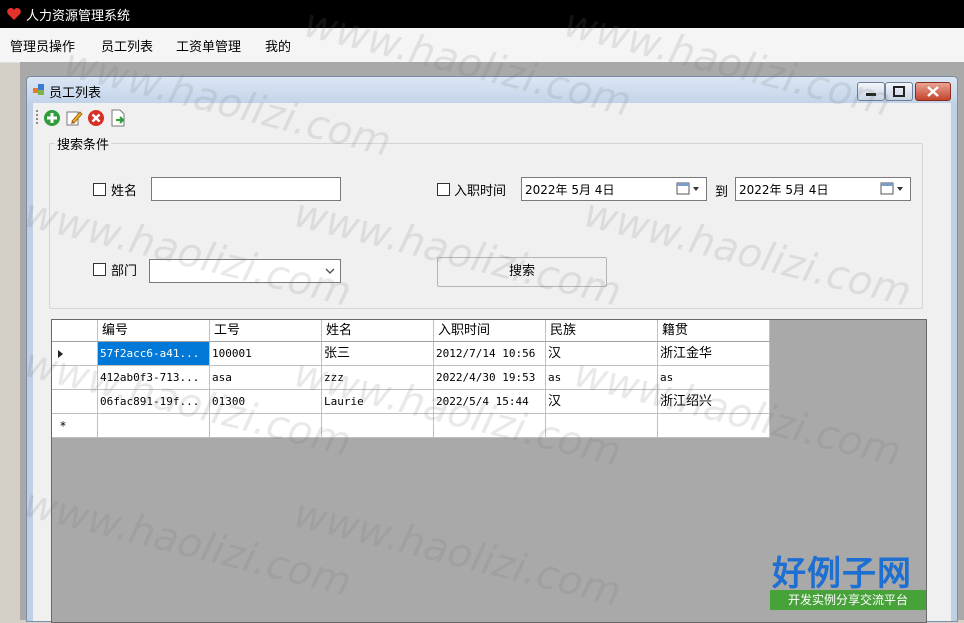 Image resolution: width=964 pixels, height=623 pixels. Describe the element at coordinates (714, 354) in the screenshot. I see `table-cell: 浙江金华` at that location.